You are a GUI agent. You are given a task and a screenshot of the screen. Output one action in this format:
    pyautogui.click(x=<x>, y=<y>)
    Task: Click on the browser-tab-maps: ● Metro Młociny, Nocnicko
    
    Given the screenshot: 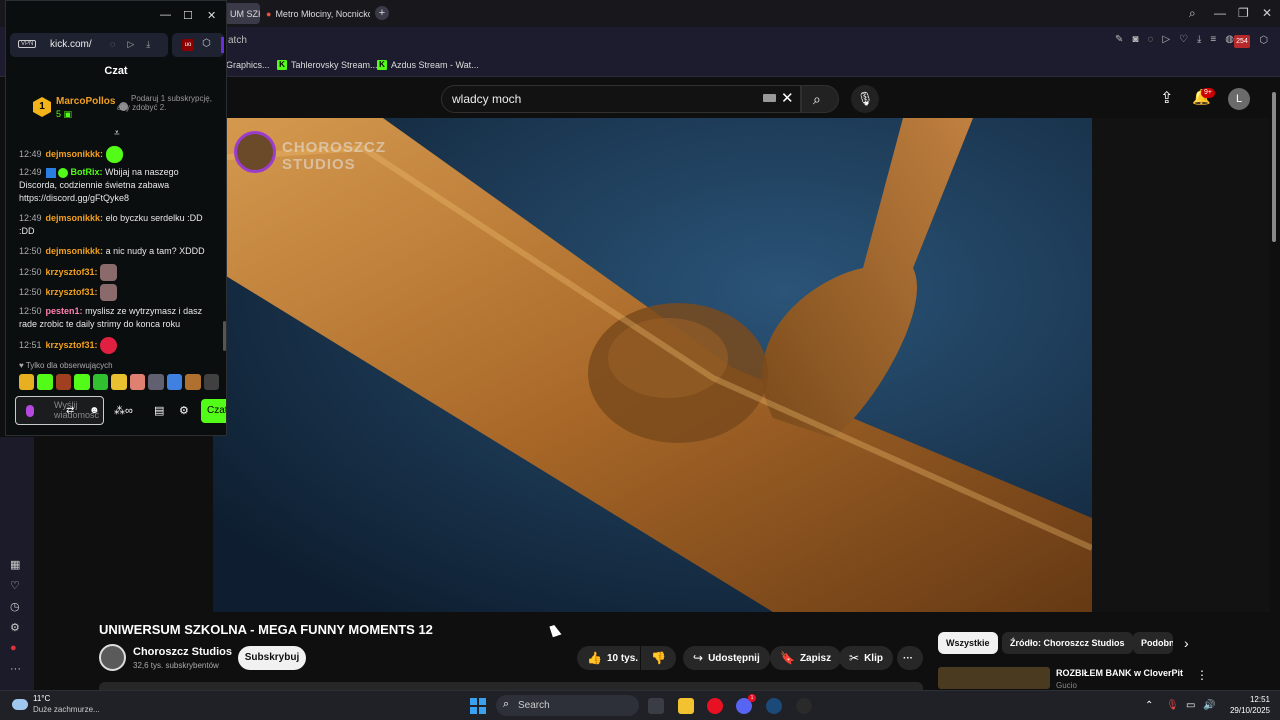 What is the action you would take?
    pyautogui.click(x=315, y=13)
    